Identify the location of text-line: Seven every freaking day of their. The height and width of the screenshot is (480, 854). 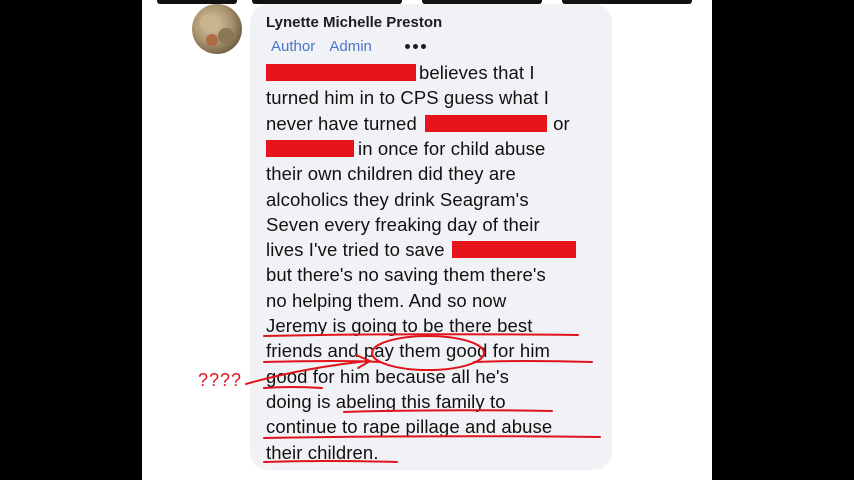
(403, 224).